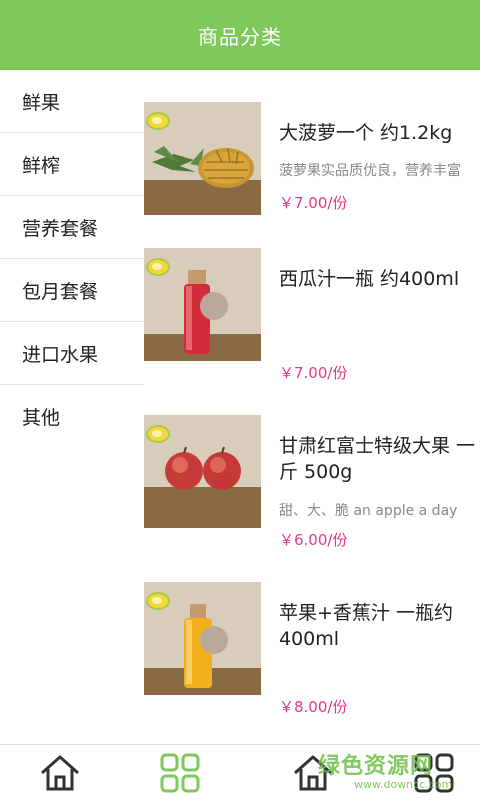 This screenshot has width=480, height=800. I want to click on tab-category, so click(180, 773).